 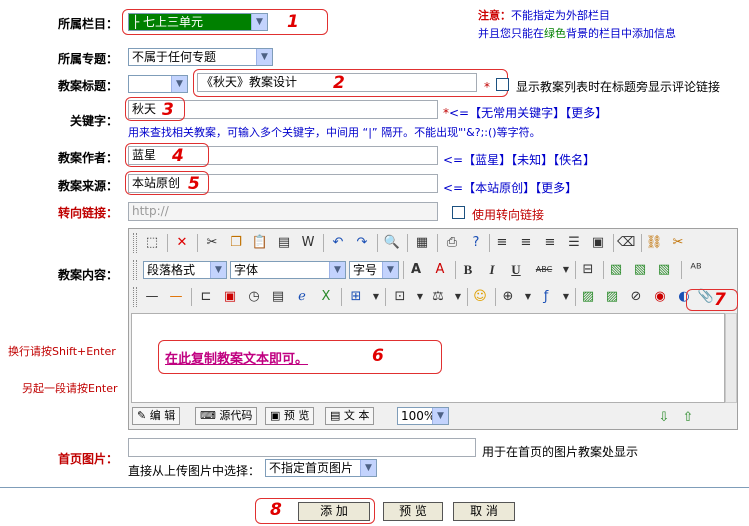 What do you see at coordinates (487, 160) in the screenshot?
I see `author-lanxing-link: 【蓝星】` at bounding box center [487, 160].